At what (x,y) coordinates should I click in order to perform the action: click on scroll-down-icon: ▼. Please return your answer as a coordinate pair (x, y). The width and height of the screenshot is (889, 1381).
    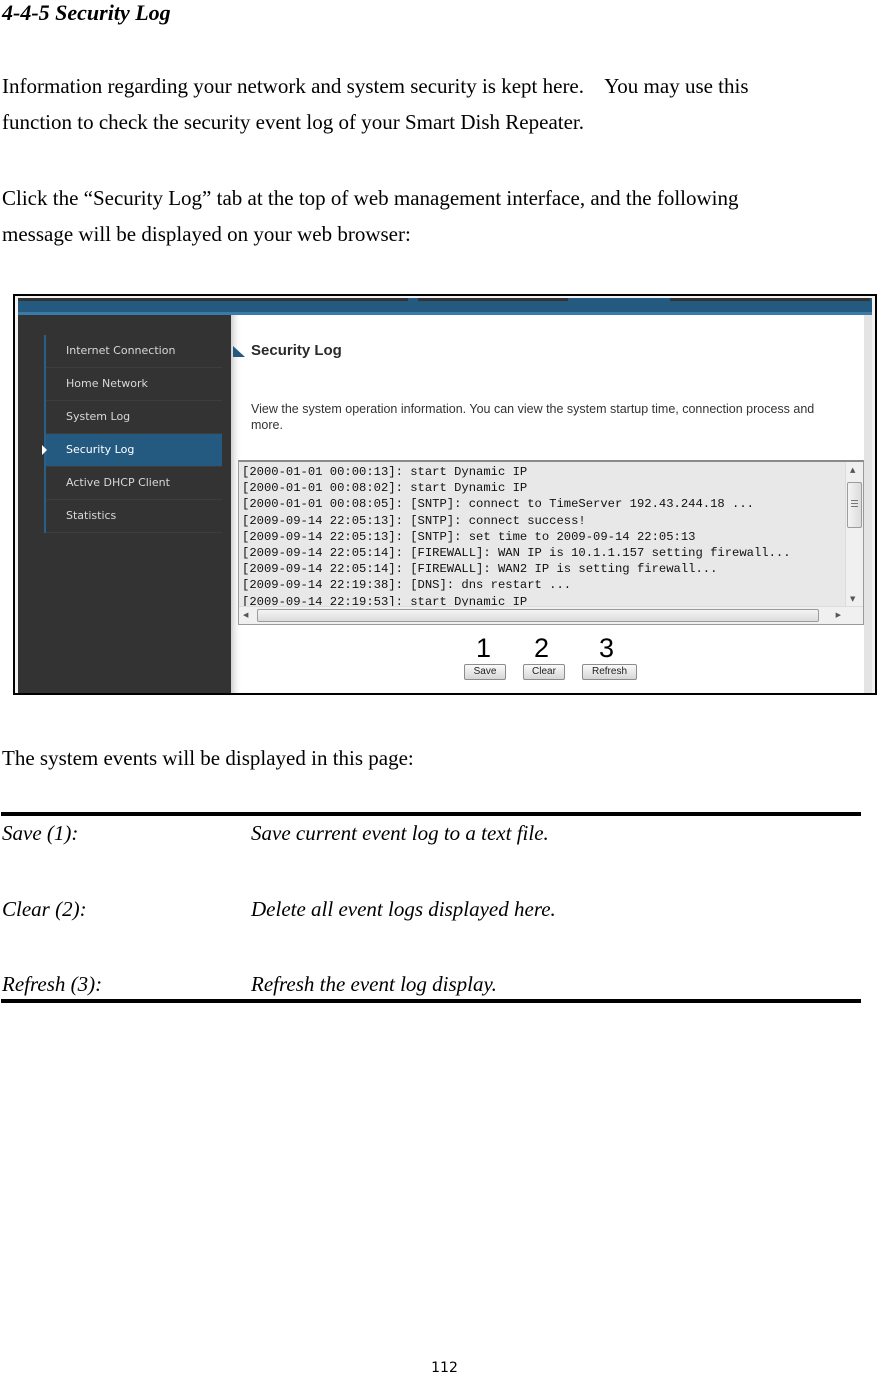
    Looking at the image, I should click on (852, 599).